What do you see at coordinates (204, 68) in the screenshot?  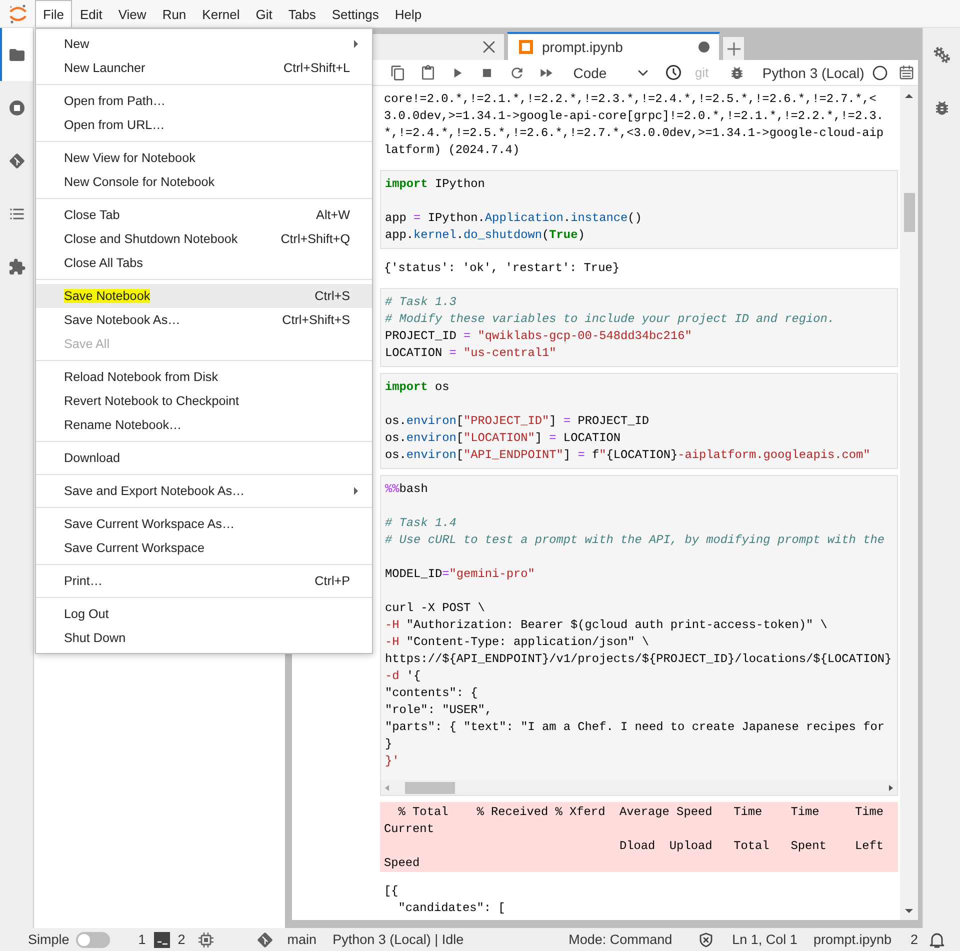 I see `menu-item: New Launcher Ctrl+Shift+L` at bounding box center [204, 68].